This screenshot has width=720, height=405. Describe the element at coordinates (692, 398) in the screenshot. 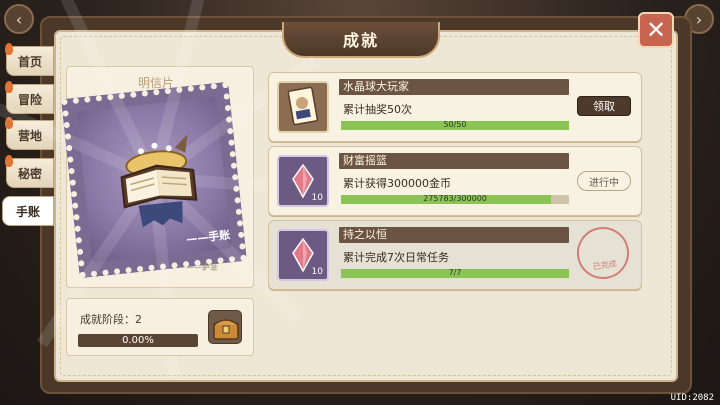

I see `uid-label: UID:2082` at that location.